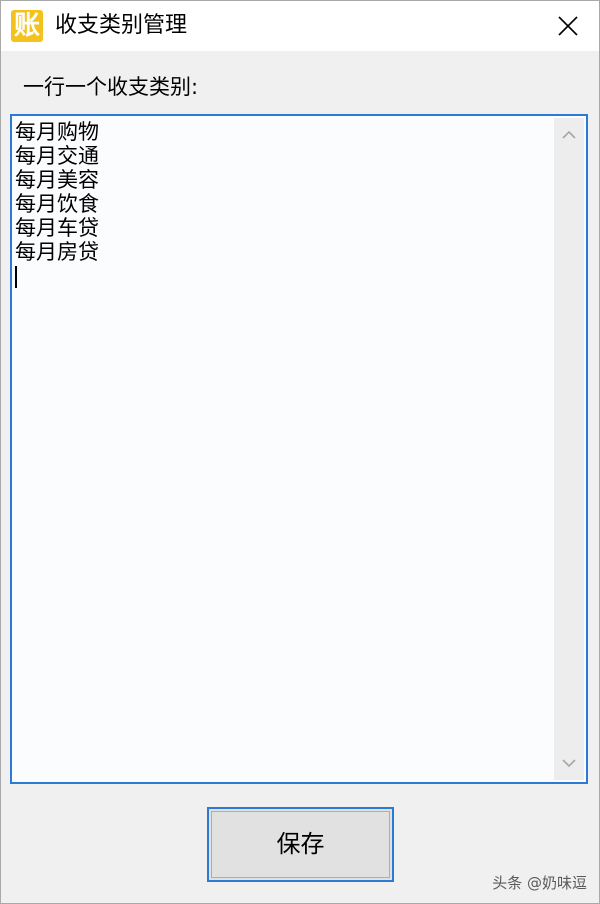 The height and width of the screenshot is (904, 600). I want to click on instruction-label: 一行一个收支类别:, so click(111, 87).